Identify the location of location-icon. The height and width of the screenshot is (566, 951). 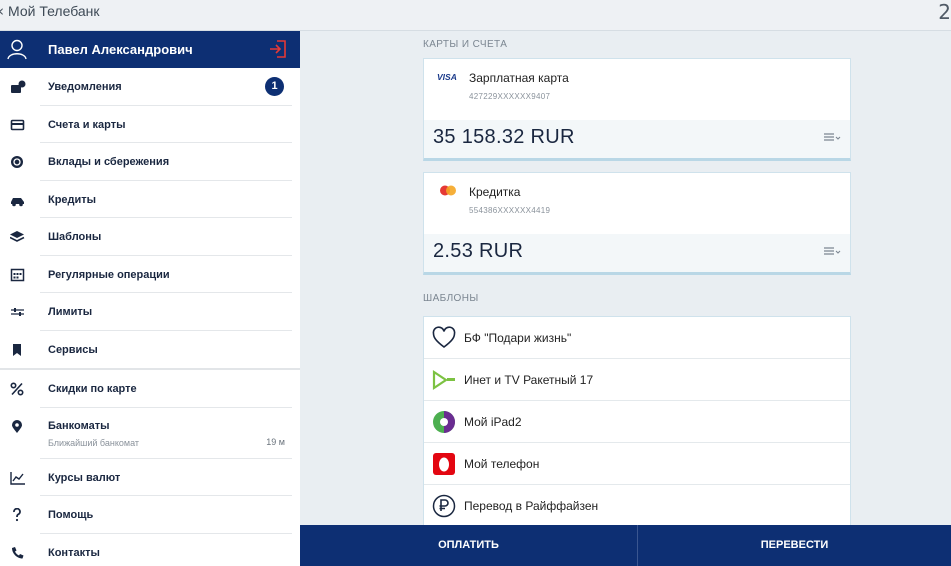
(17, 426).